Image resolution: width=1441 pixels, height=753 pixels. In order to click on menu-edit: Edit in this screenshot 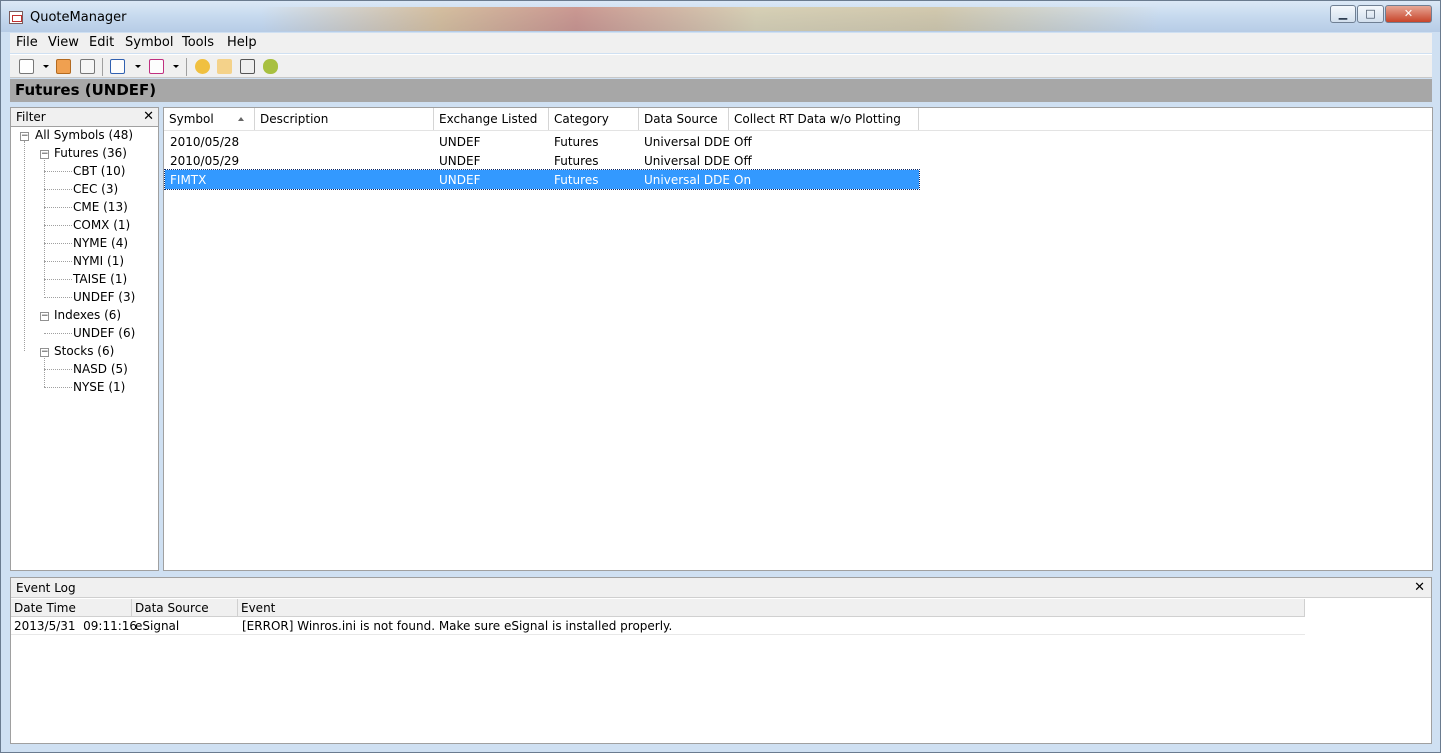, I will do `click(101, 42)`.